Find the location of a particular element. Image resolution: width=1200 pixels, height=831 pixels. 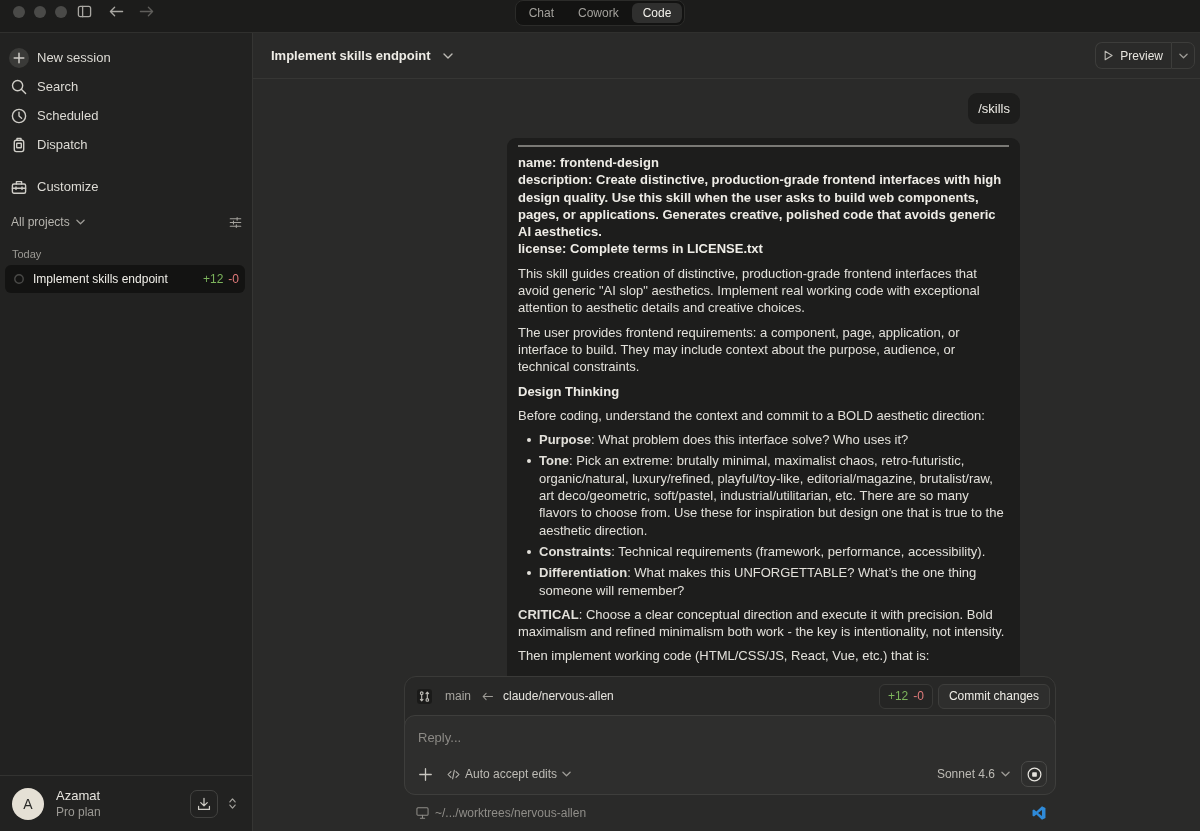

plan-label: Pro plan is located at coordinates (78, 812).